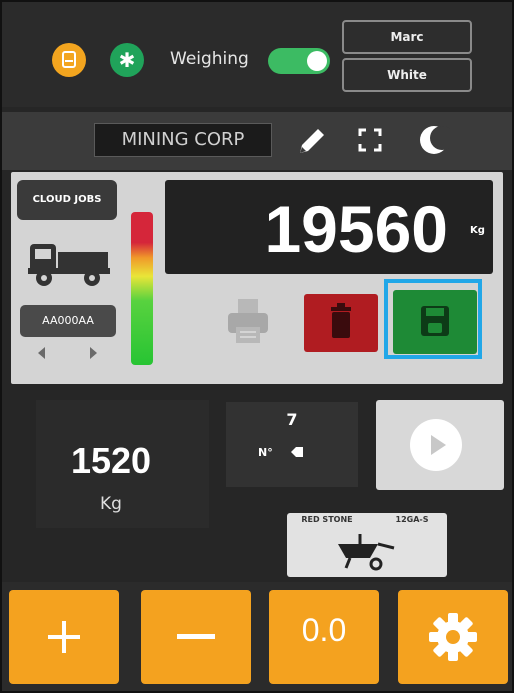  What do you see at coordinates (299, 61) in the screenshot?
I see `weighing-toggle` at bounding box center [299, 61].